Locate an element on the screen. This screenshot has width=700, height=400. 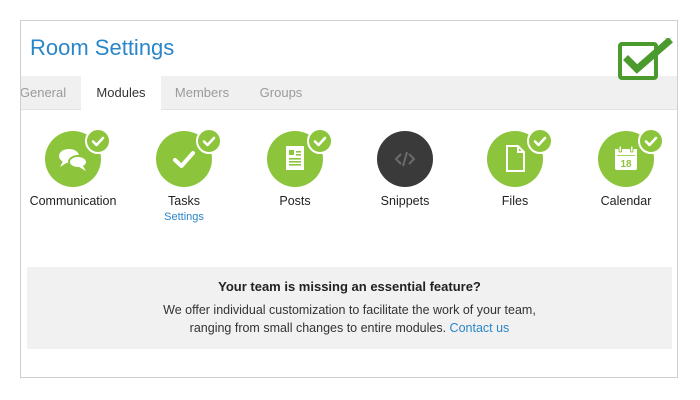
checkbox-checked-icon is located at coordinates (645, 59).